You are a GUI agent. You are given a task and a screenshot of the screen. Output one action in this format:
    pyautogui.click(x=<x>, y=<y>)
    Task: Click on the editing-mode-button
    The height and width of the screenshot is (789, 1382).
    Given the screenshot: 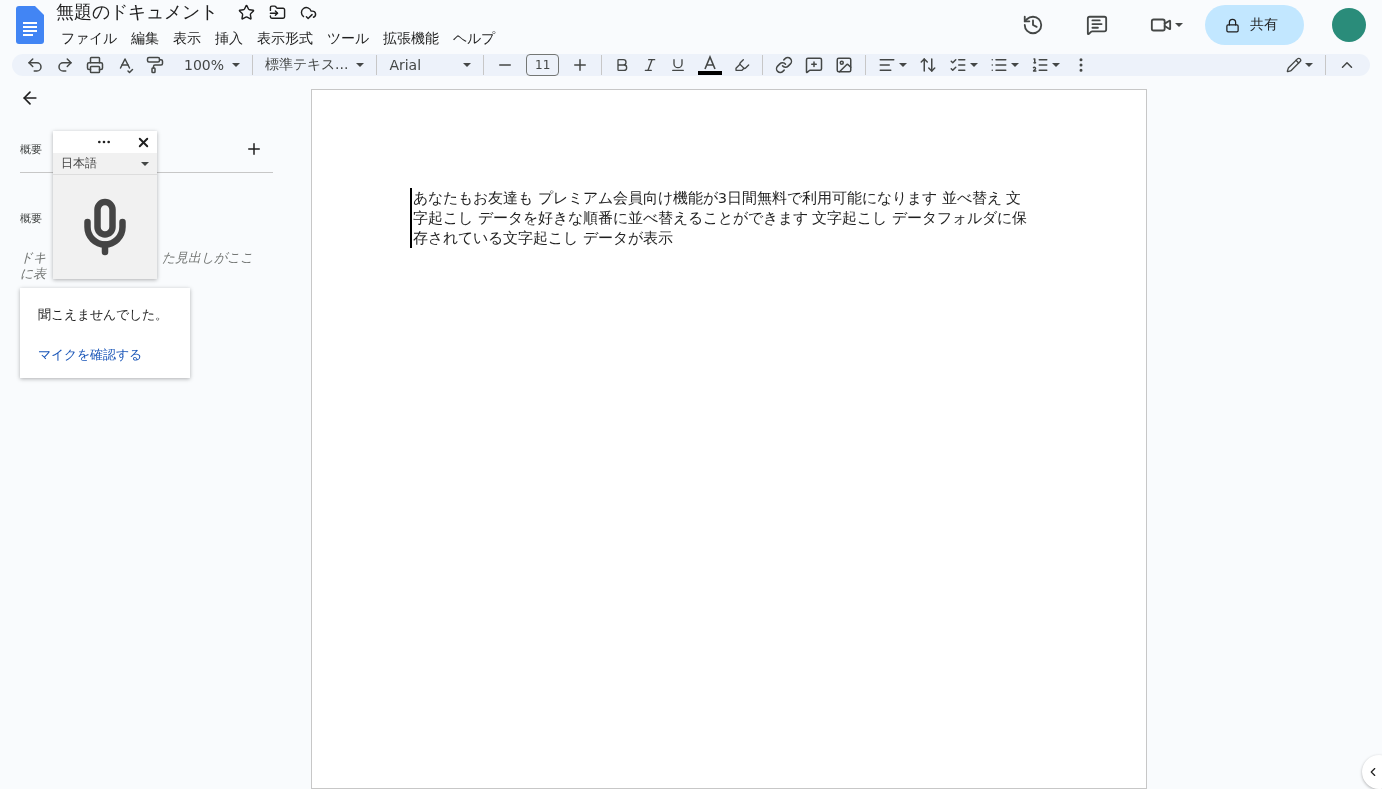 What is the action you would take?
    pyautogui.click(x=1299, y=65)
    